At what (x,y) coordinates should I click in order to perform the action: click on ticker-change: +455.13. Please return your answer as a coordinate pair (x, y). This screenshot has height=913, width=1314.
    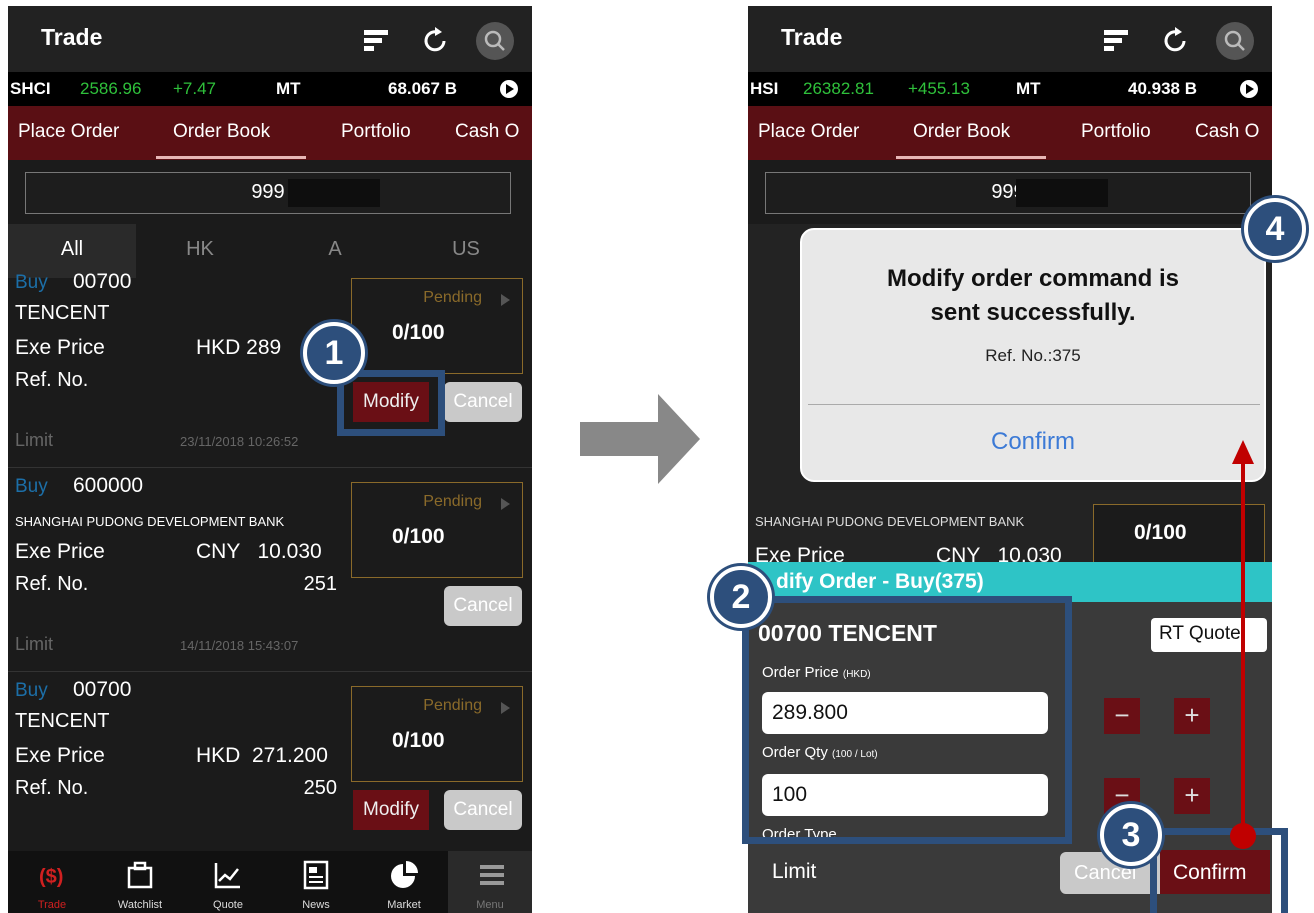
    Looking at the image, I should click on (939, 88).